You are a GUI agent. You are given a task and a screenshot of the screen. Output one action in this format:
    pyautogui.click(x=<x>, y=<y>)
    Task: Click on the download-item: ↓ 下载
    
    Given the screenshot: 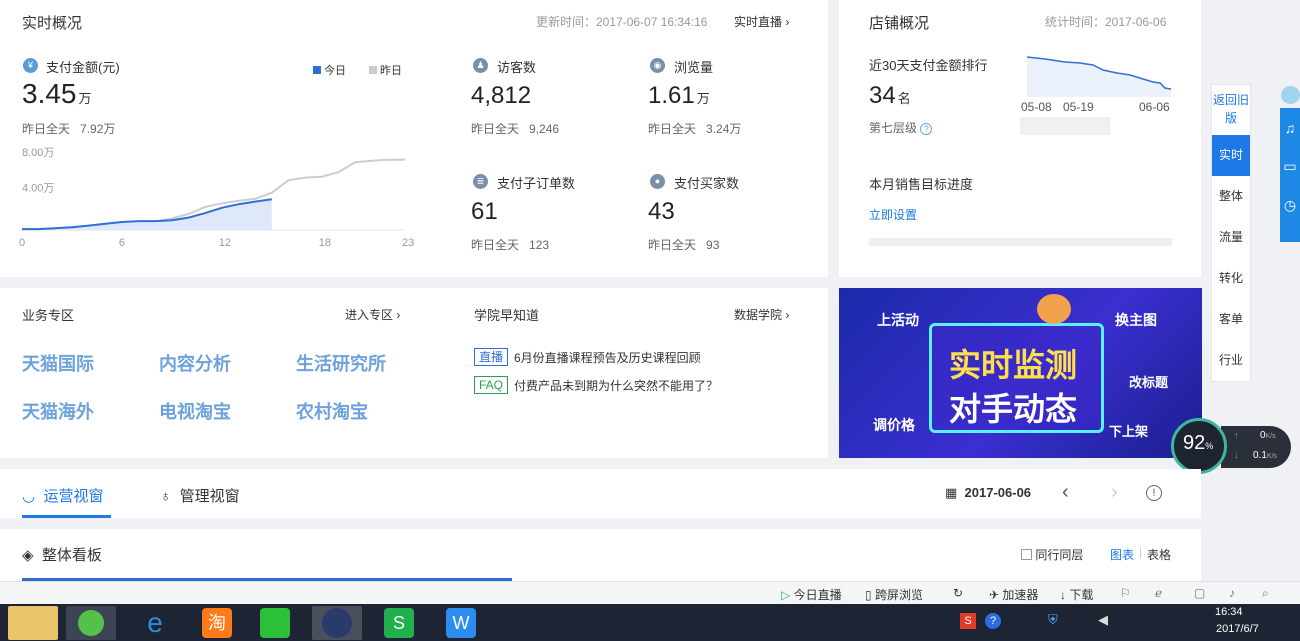 What is the action you would take?
    pyautogui.click(x=1076, y=594)
    